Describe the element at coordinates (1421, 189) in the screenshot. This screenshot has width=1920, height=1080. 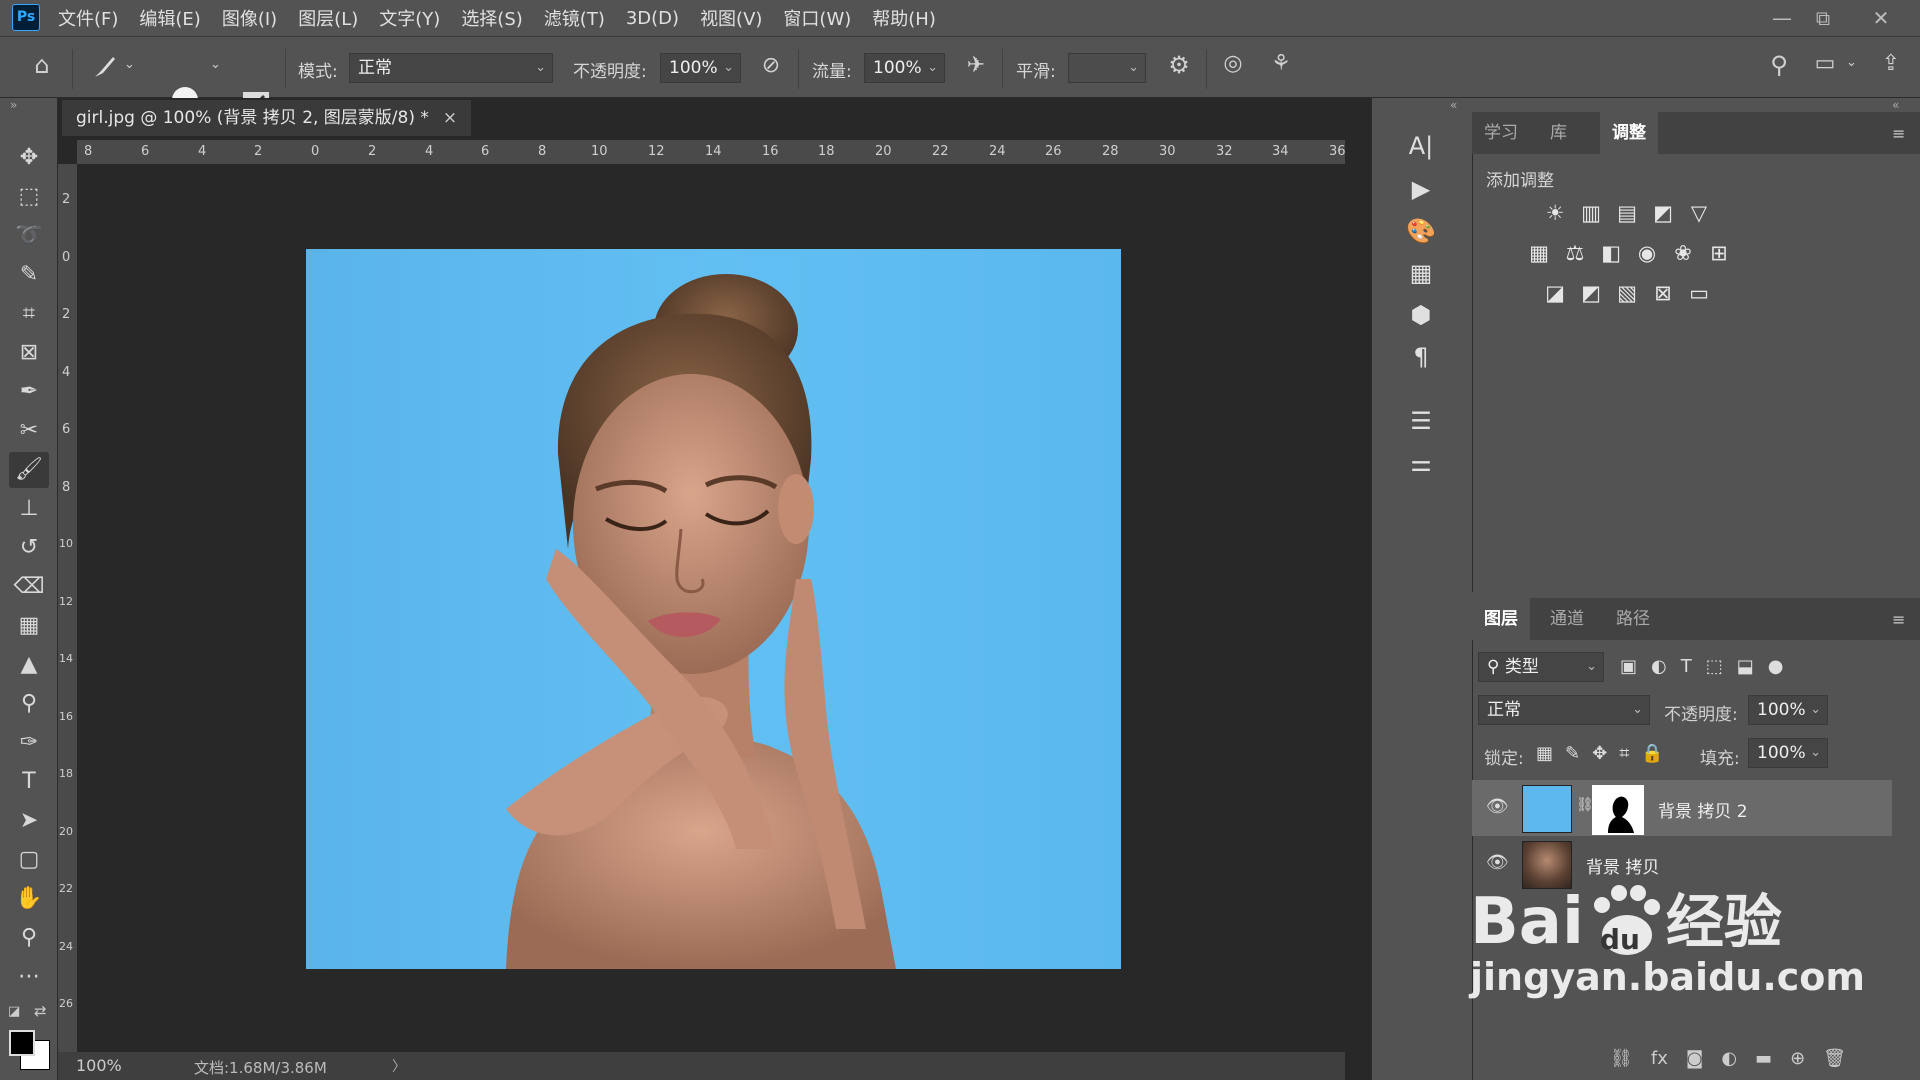
I see `play-actions-icon: ▶` at that location.